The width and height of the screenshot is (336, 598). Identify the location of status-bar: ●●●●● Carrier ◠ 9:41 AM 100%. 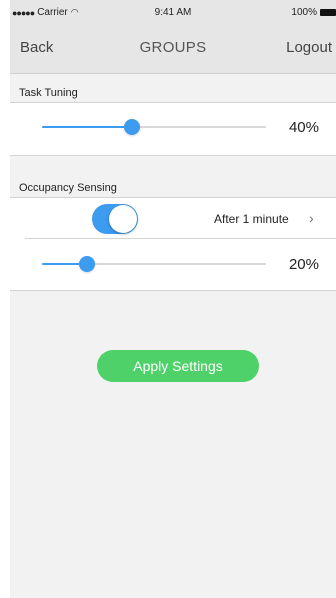
(173, 12).